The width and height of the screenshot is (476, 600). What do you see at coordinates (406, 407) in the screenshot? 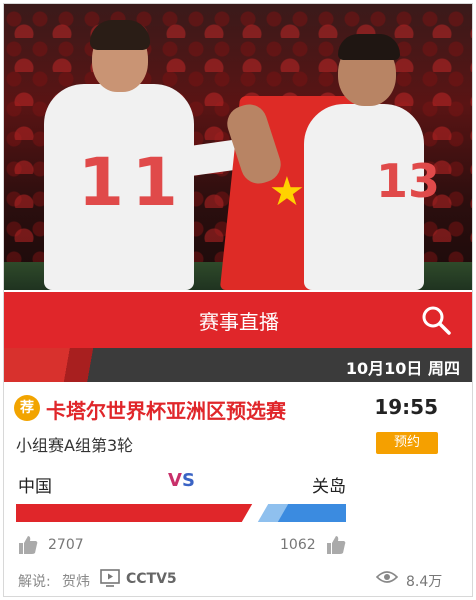
I see `match-time: 19:55` at bounding box center [406, 407].